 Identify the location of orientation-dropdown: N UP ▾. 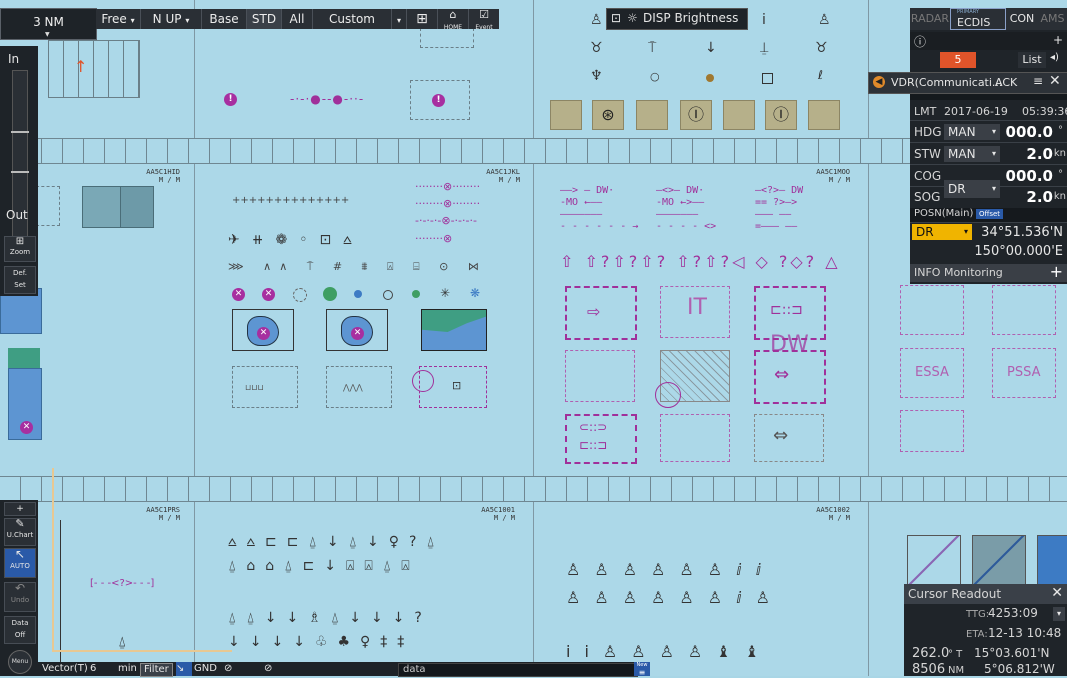
(171, 19).